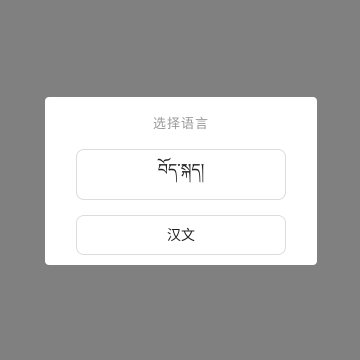  Describe the element at coordinates (180, 124) in the screenshot. I see `dialog-title: 选择语言` at that location.